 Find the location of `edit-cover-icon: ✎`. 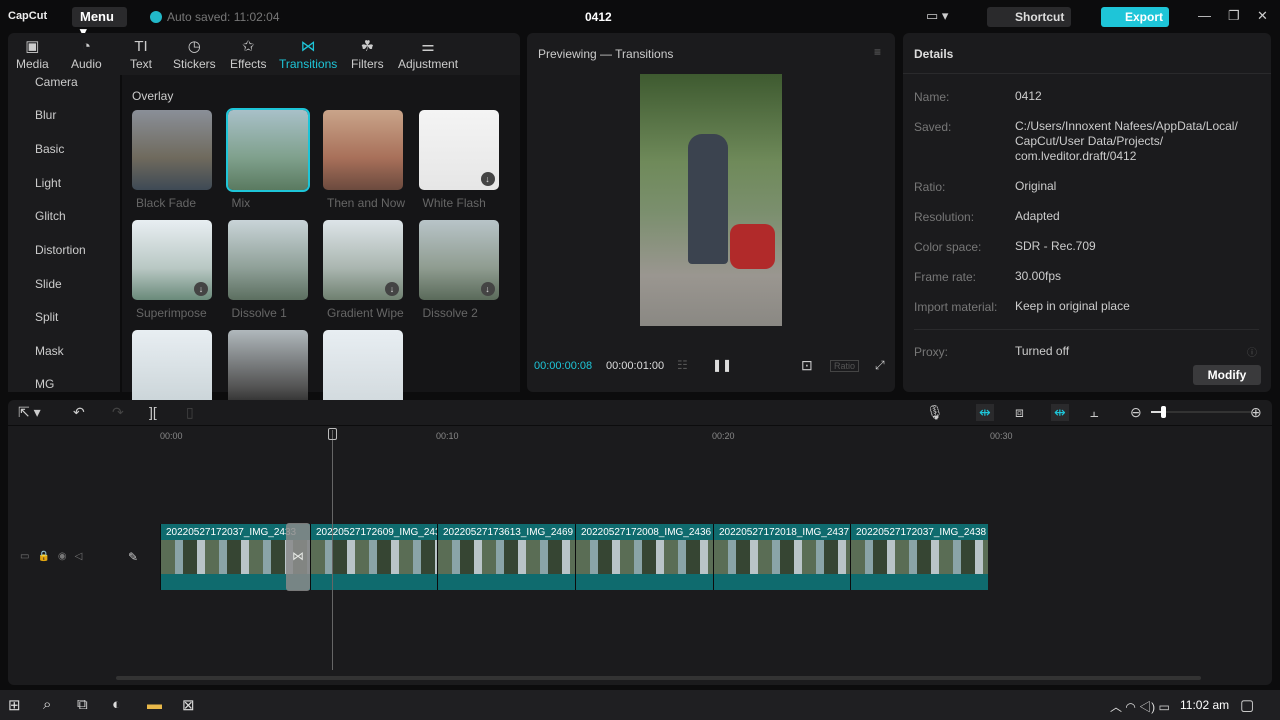

edit-cover-icon: ✎ is located at coordinates (133, 557).